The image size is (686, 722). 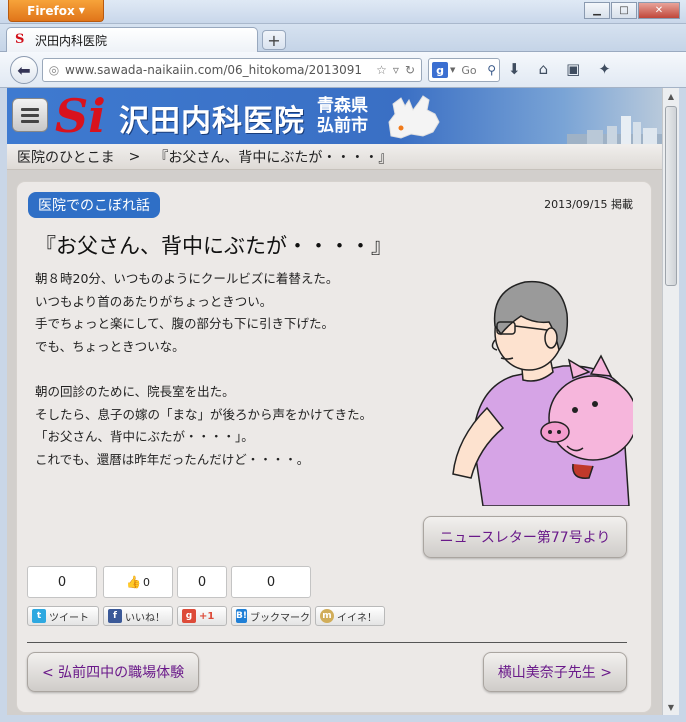 What do you see at coordinates (172, 459) in the screenshot?
I see `body-line: これでも、還暦は昨年だったんだけど・・・・。` at bounding box center [172, 459].